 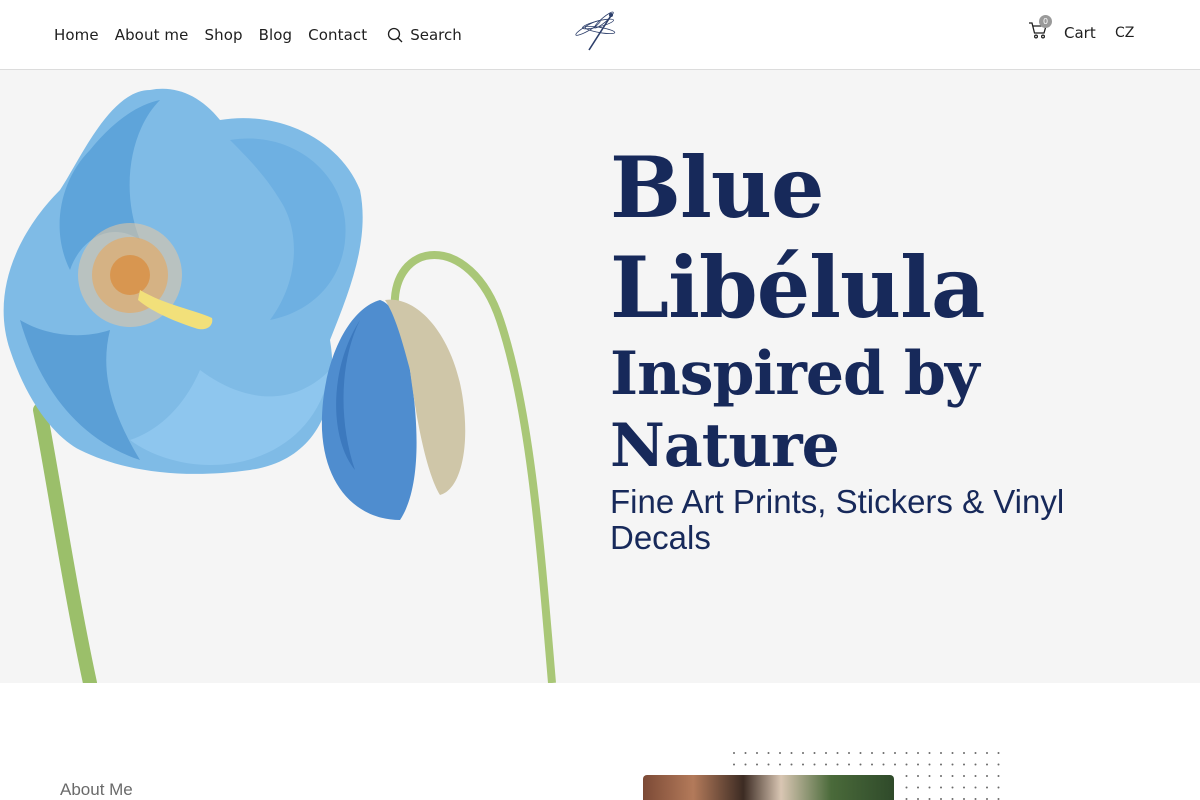 I want to click on cart-icon: 0, so click(x=1040, y=28).